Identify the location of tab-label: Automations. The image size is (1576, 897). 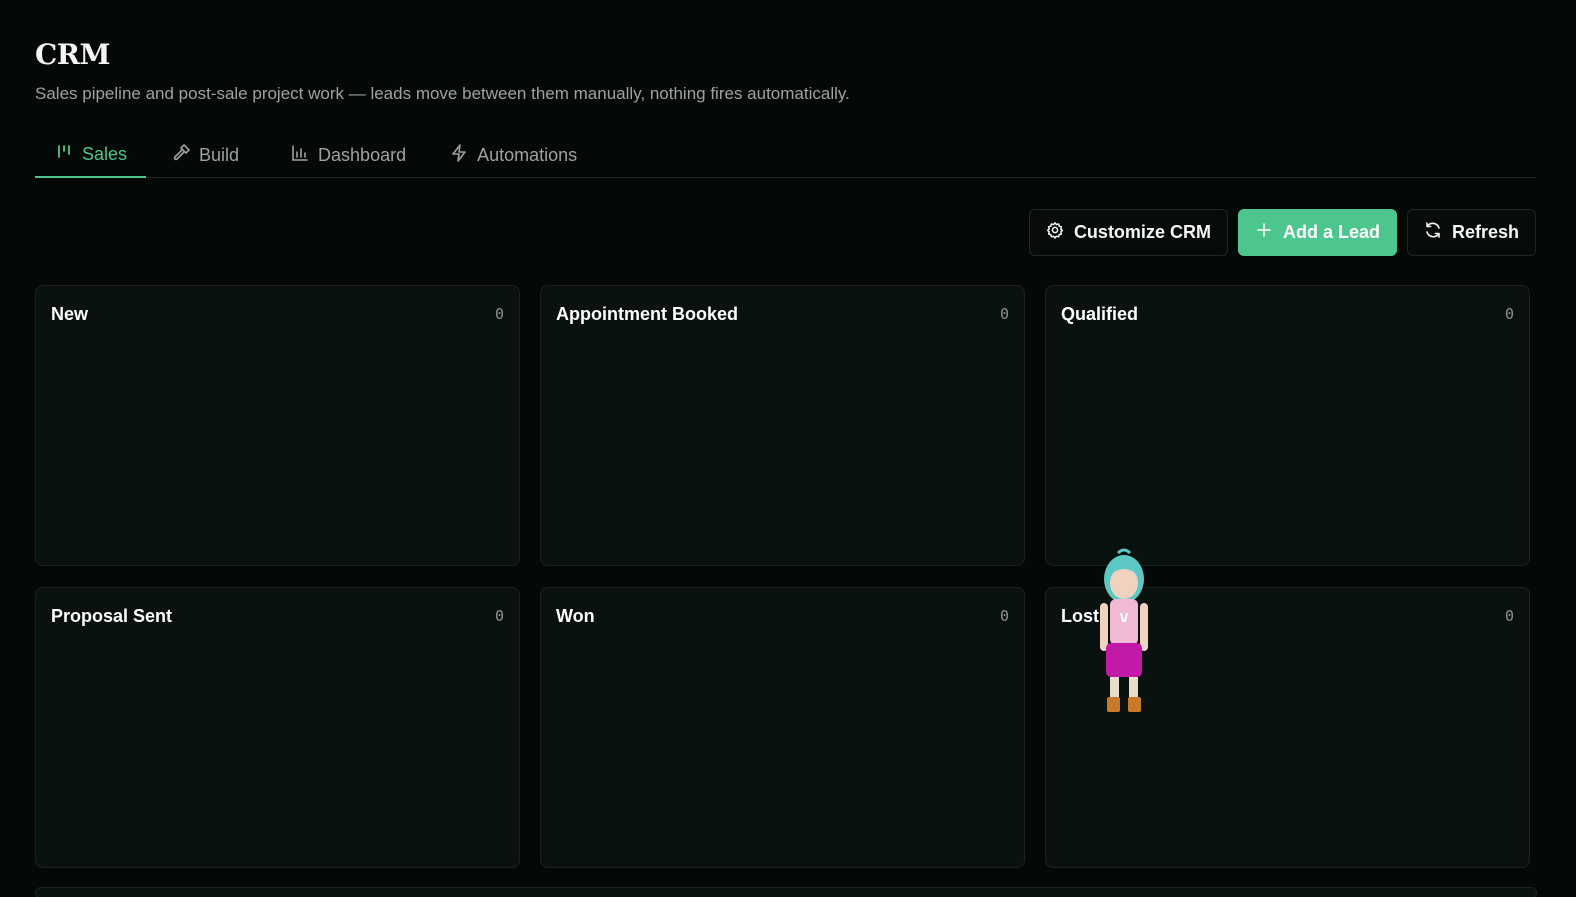
(527, 154).